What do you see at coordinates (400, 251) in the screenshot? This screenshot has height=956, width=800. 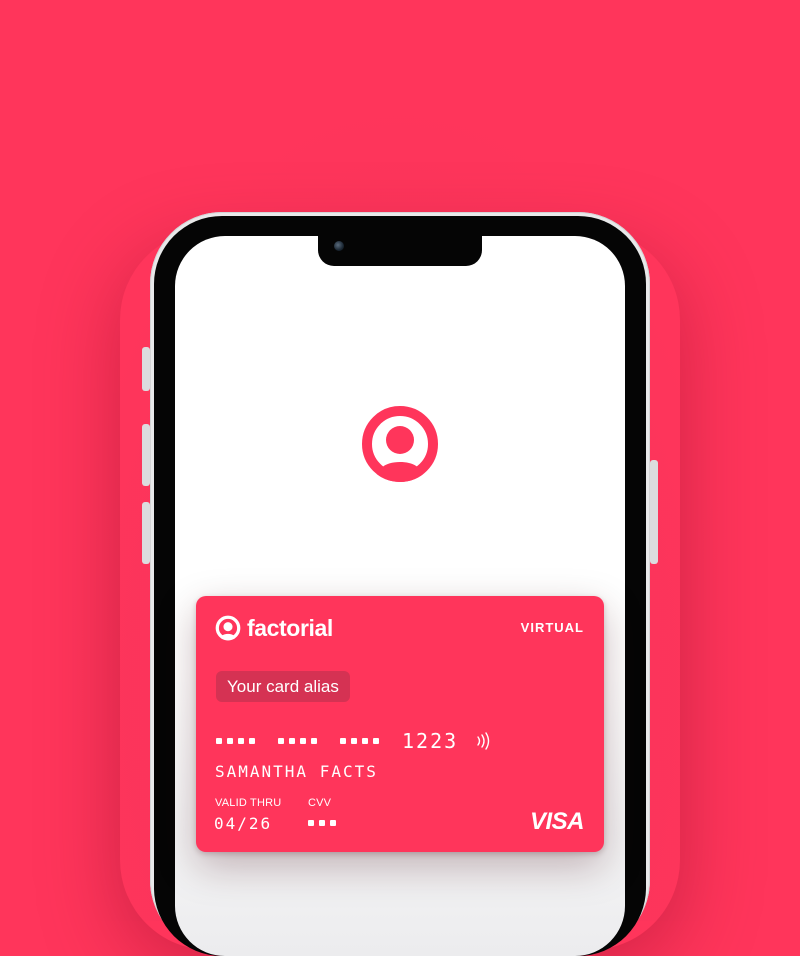 I see `phone-notch` at bounding box center [400, 251].